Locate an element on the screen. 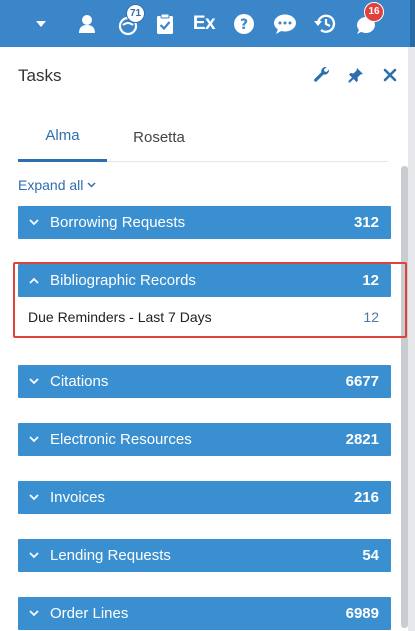  category-label: Lending Requests is located at coordinates (110, 555).